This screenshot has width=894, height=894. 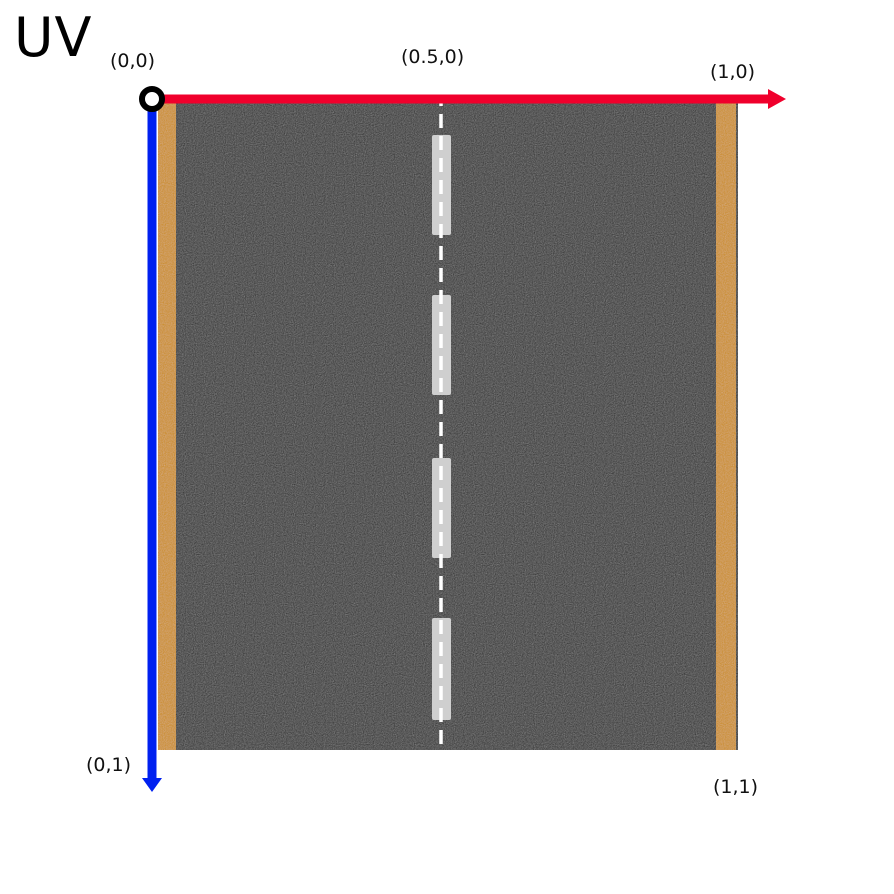 I want to click on arrow-down-icon, so click(x=152, y=785).